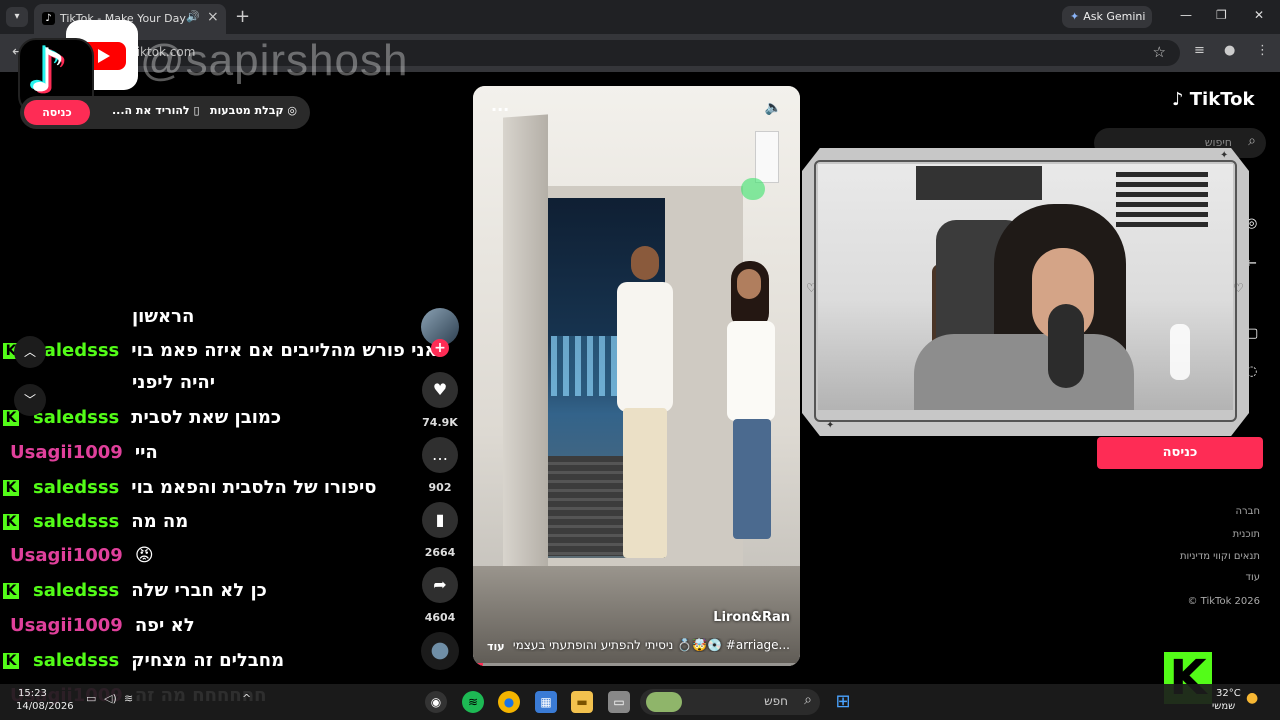 This screenshot has height=720, width=1280. What do you see at coordinates (1114, 16) in the screenshot?
I see `ask-gemini-label: Ask Gemini` at bounding box center [1114, 16].